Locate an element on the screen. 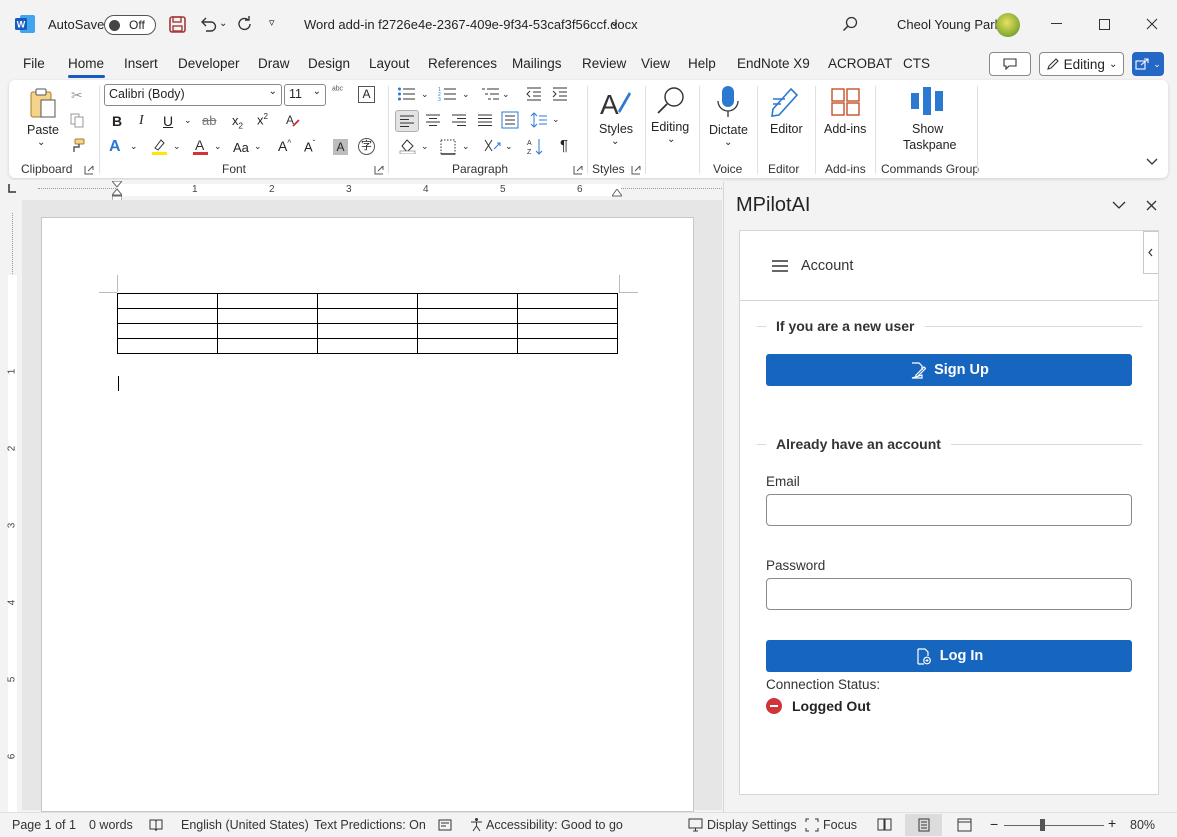  tab-draw: Draw is located at coordinates (274, 63).